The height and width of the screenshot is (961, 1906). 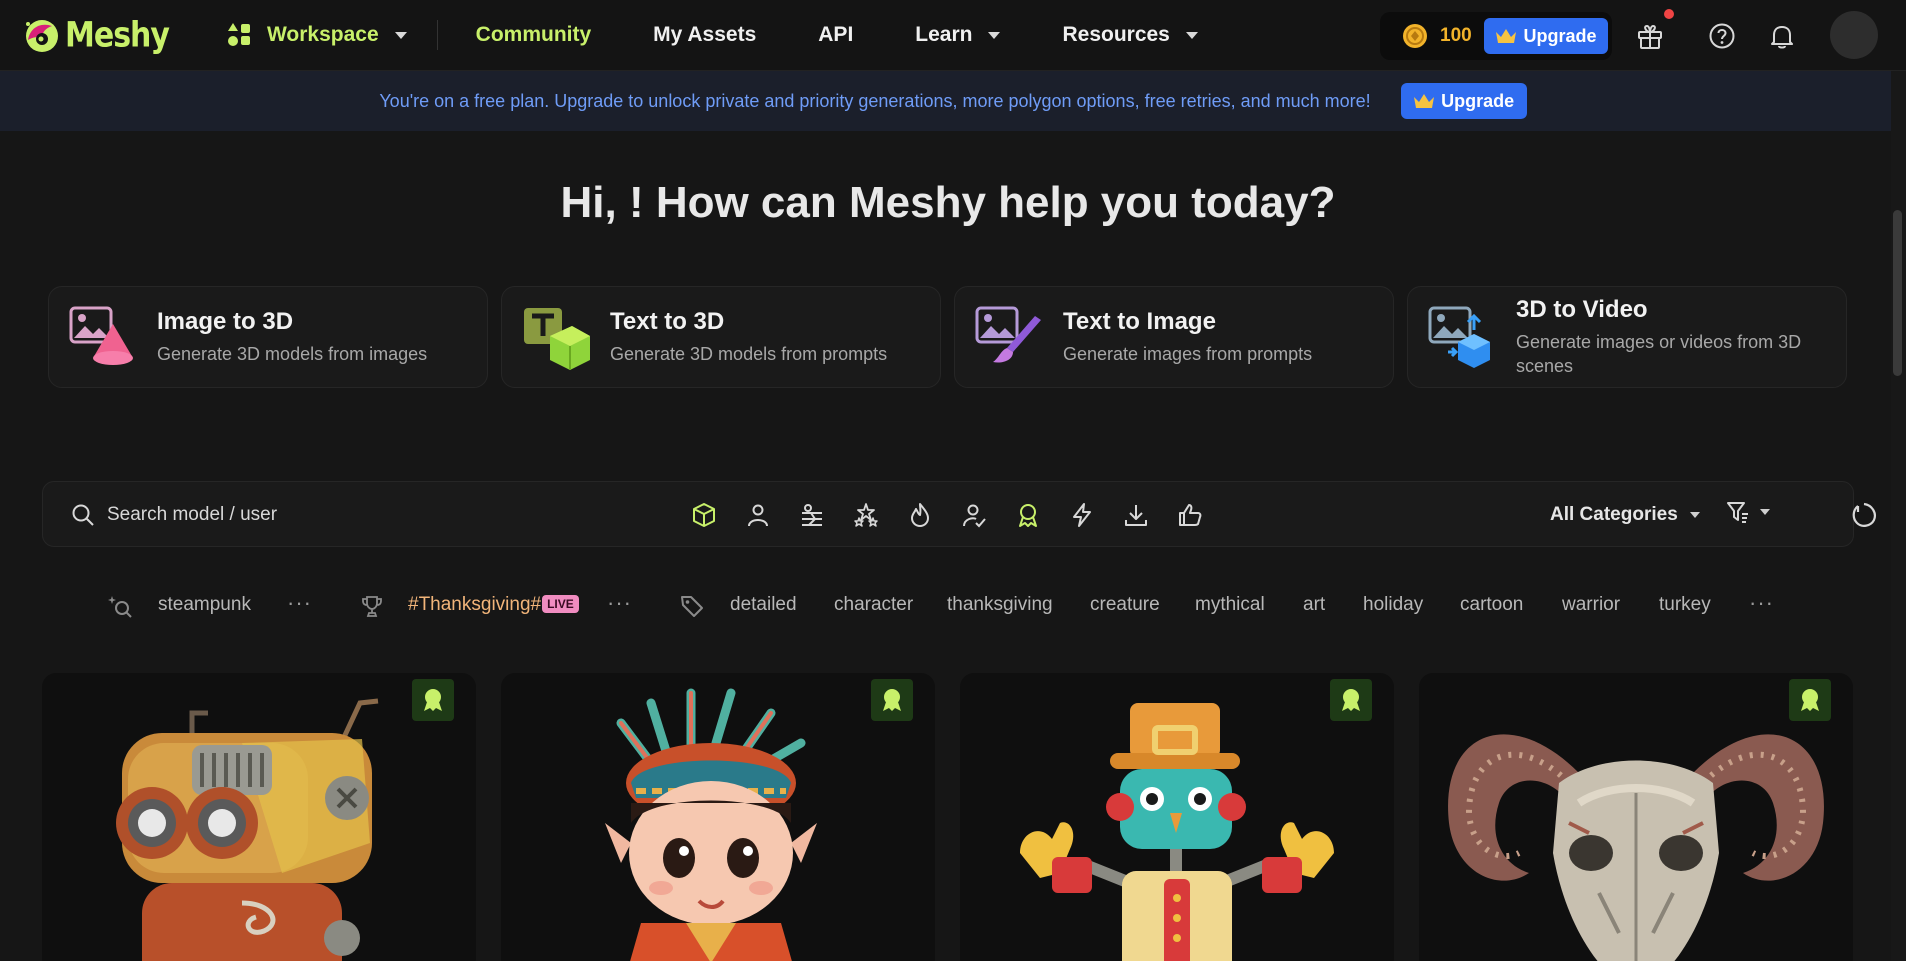 I want to click on model-thumbnail-pilgrim-robot, so click(x=1177, y=832).